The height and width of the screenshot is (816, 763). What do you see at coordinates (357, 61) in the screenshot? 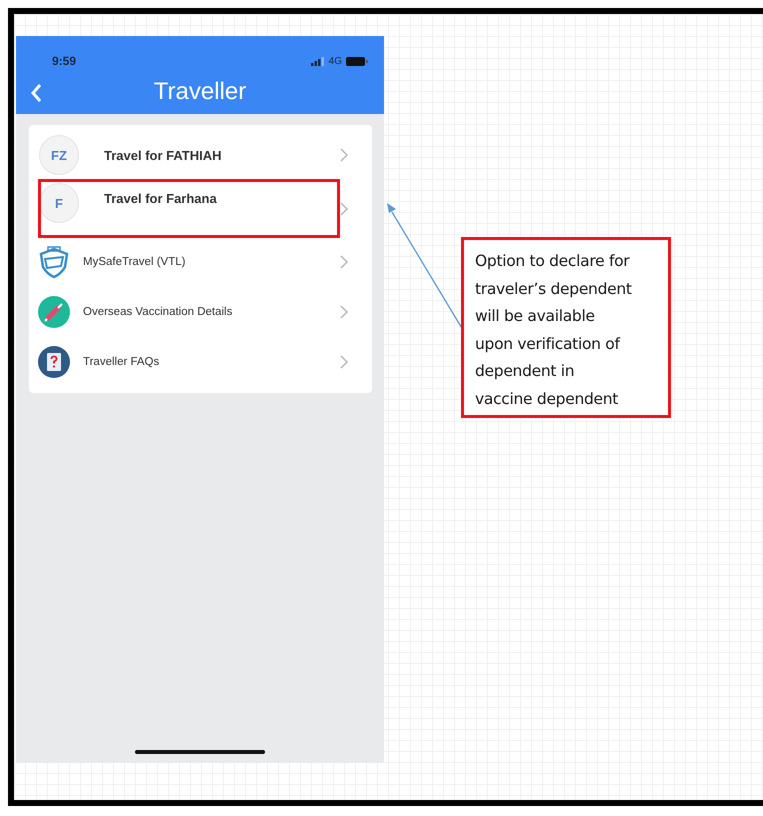
I see `battery-icon` at bounding box center [357, 61].